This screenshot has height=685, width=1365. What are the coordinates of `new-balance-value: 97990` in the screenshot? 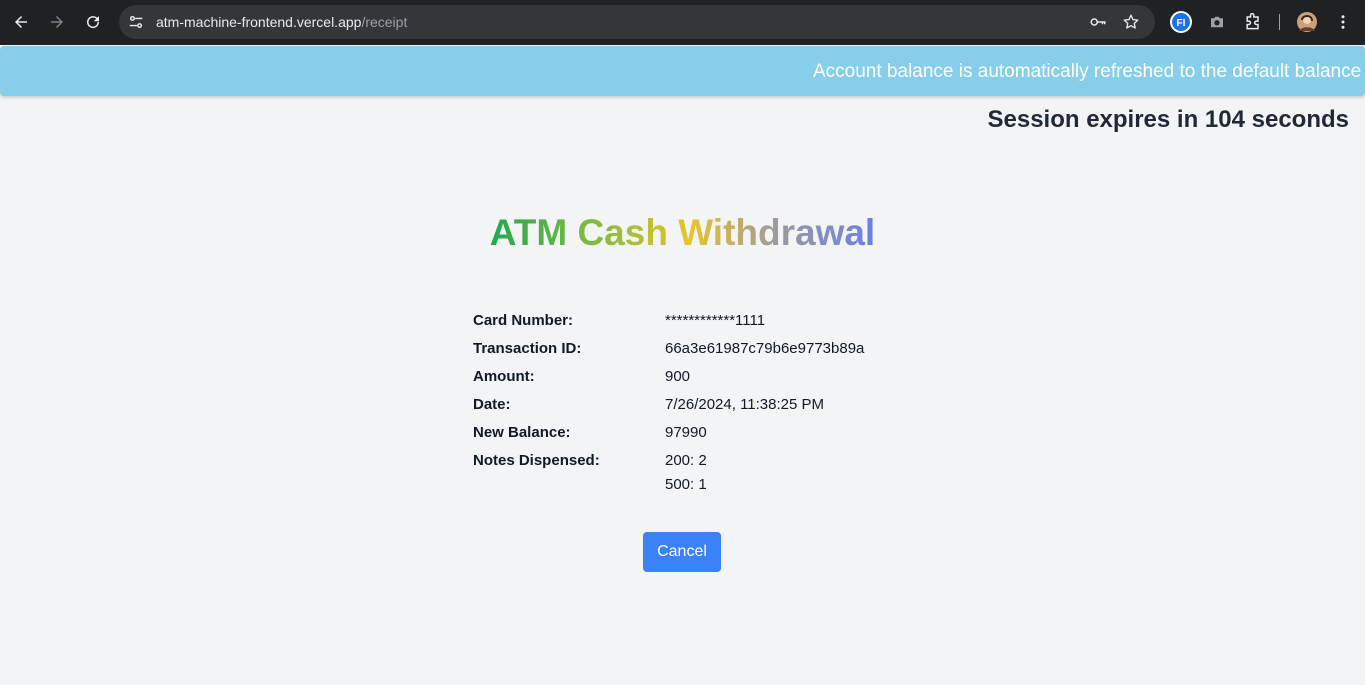 It's located at (686, 432).